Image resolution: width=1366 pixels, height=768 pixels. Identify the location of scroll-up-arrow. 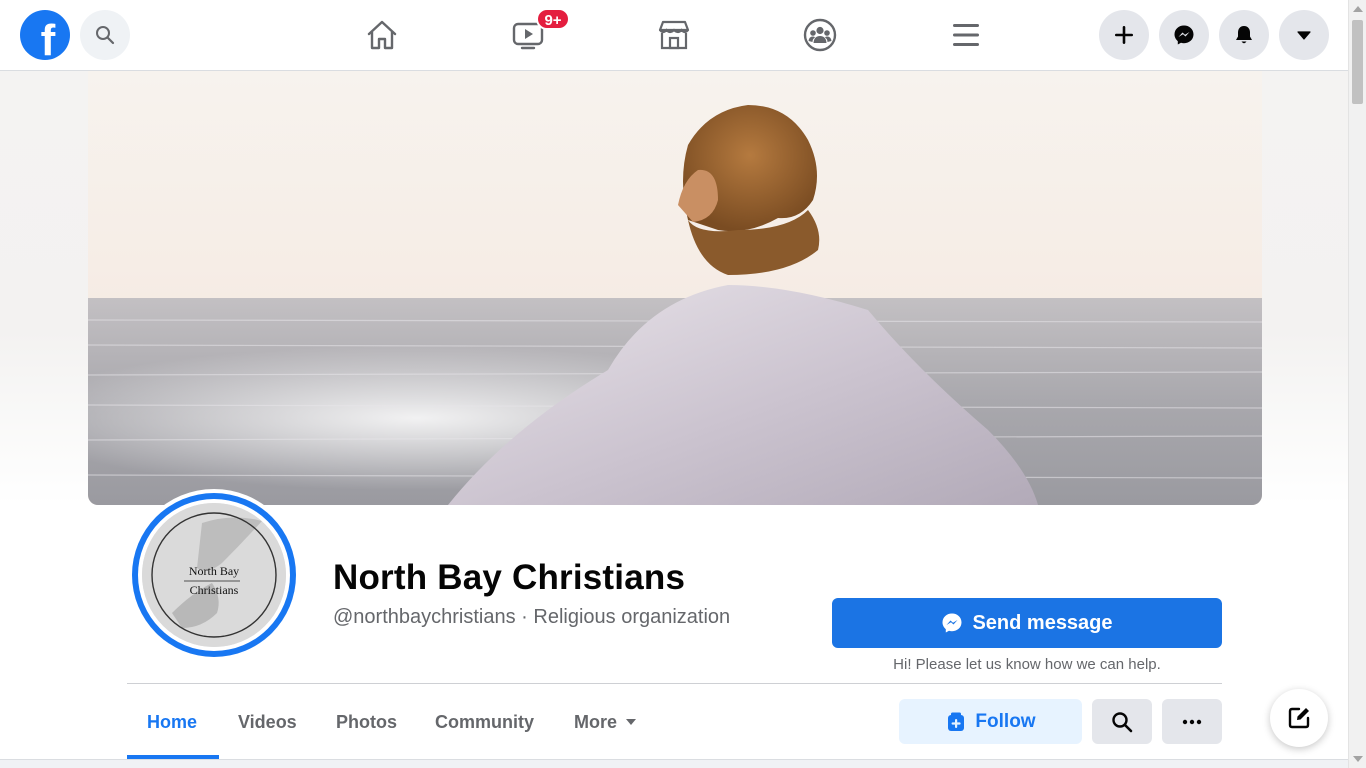
(1358, 9).